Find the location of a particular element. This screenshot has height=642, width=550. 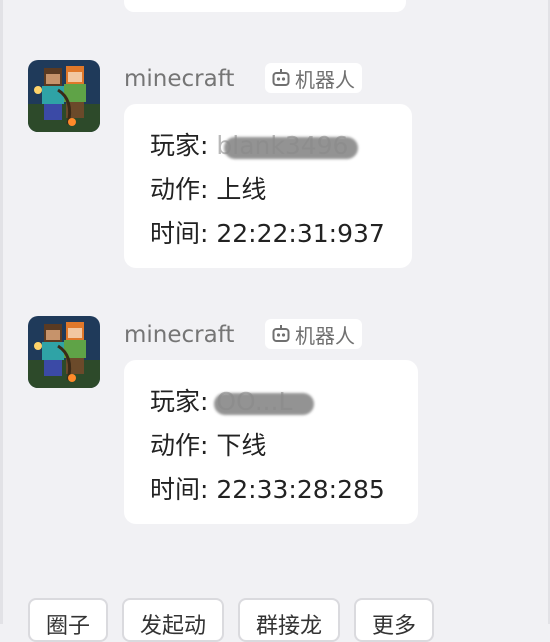

time-line: 时间: 22:33:28:285 is located at coordinates (267, 489).